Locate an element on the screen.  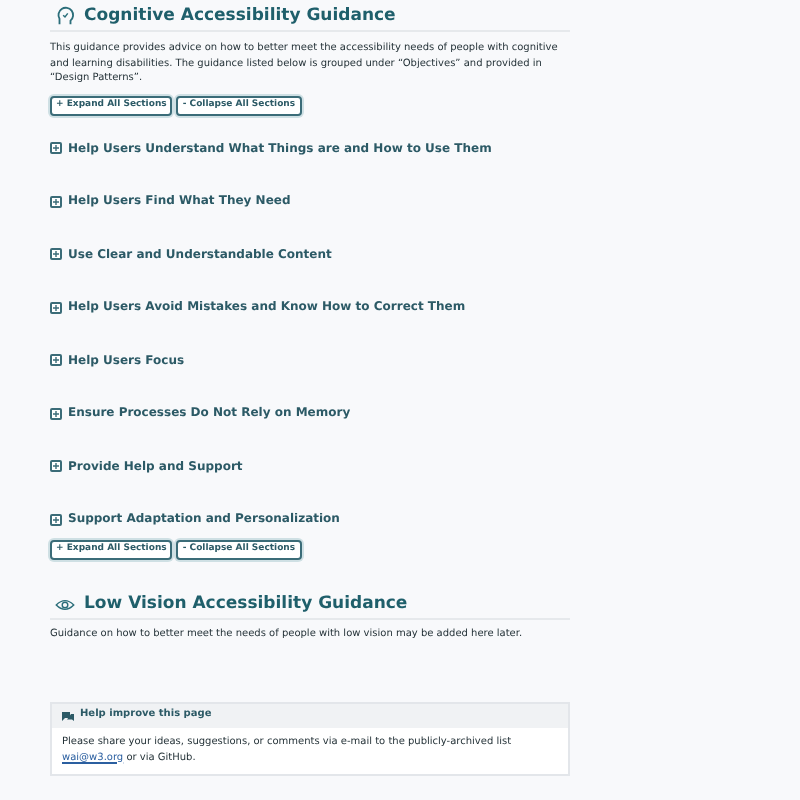
section-heading: Cognitive Accessibility Guidance is located at coordinates (240, 17).